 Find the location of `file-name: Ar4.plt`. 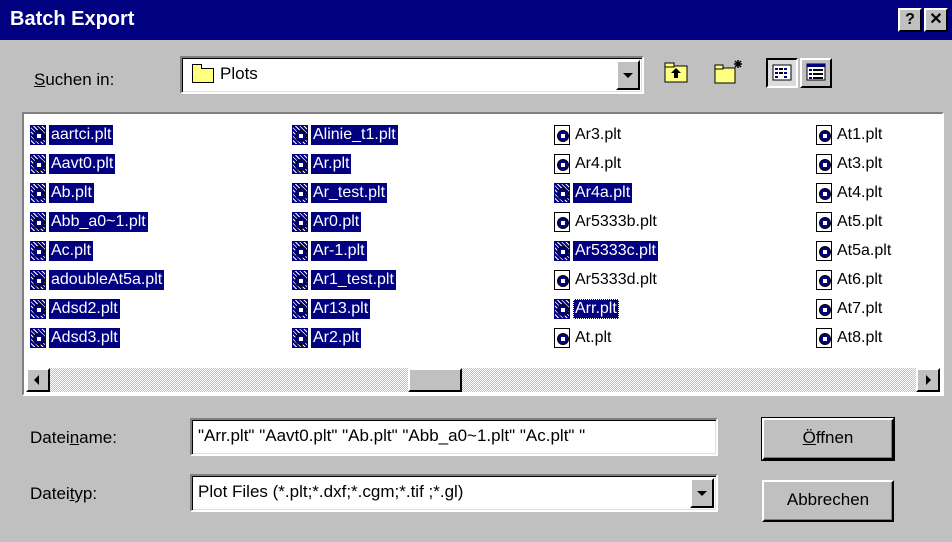

file-name: Ar4.plt is located at coordinates (598, 163).